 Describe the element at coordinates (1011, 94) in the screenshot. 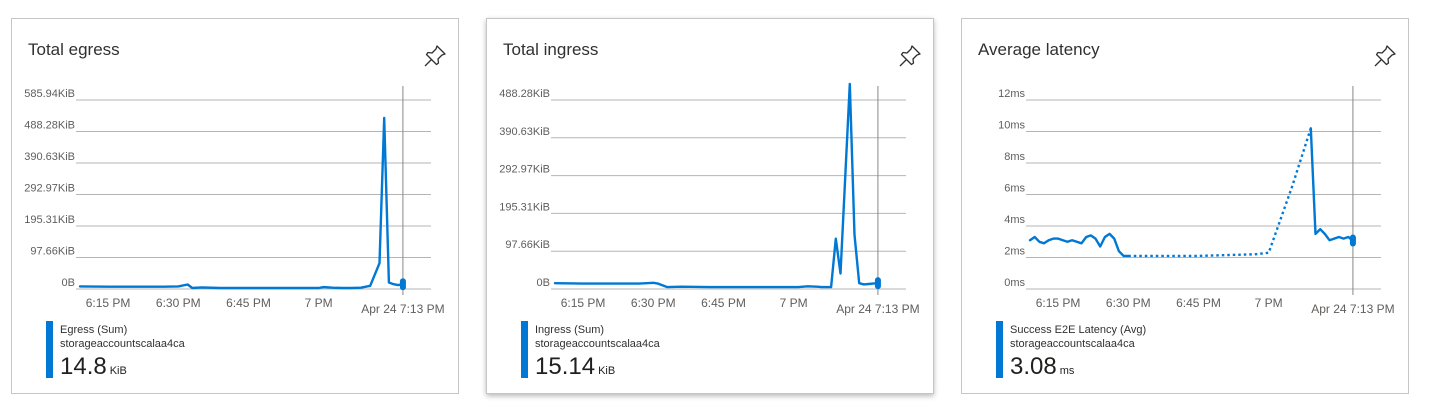

I see `y-tick-label: 12ms` at that location.